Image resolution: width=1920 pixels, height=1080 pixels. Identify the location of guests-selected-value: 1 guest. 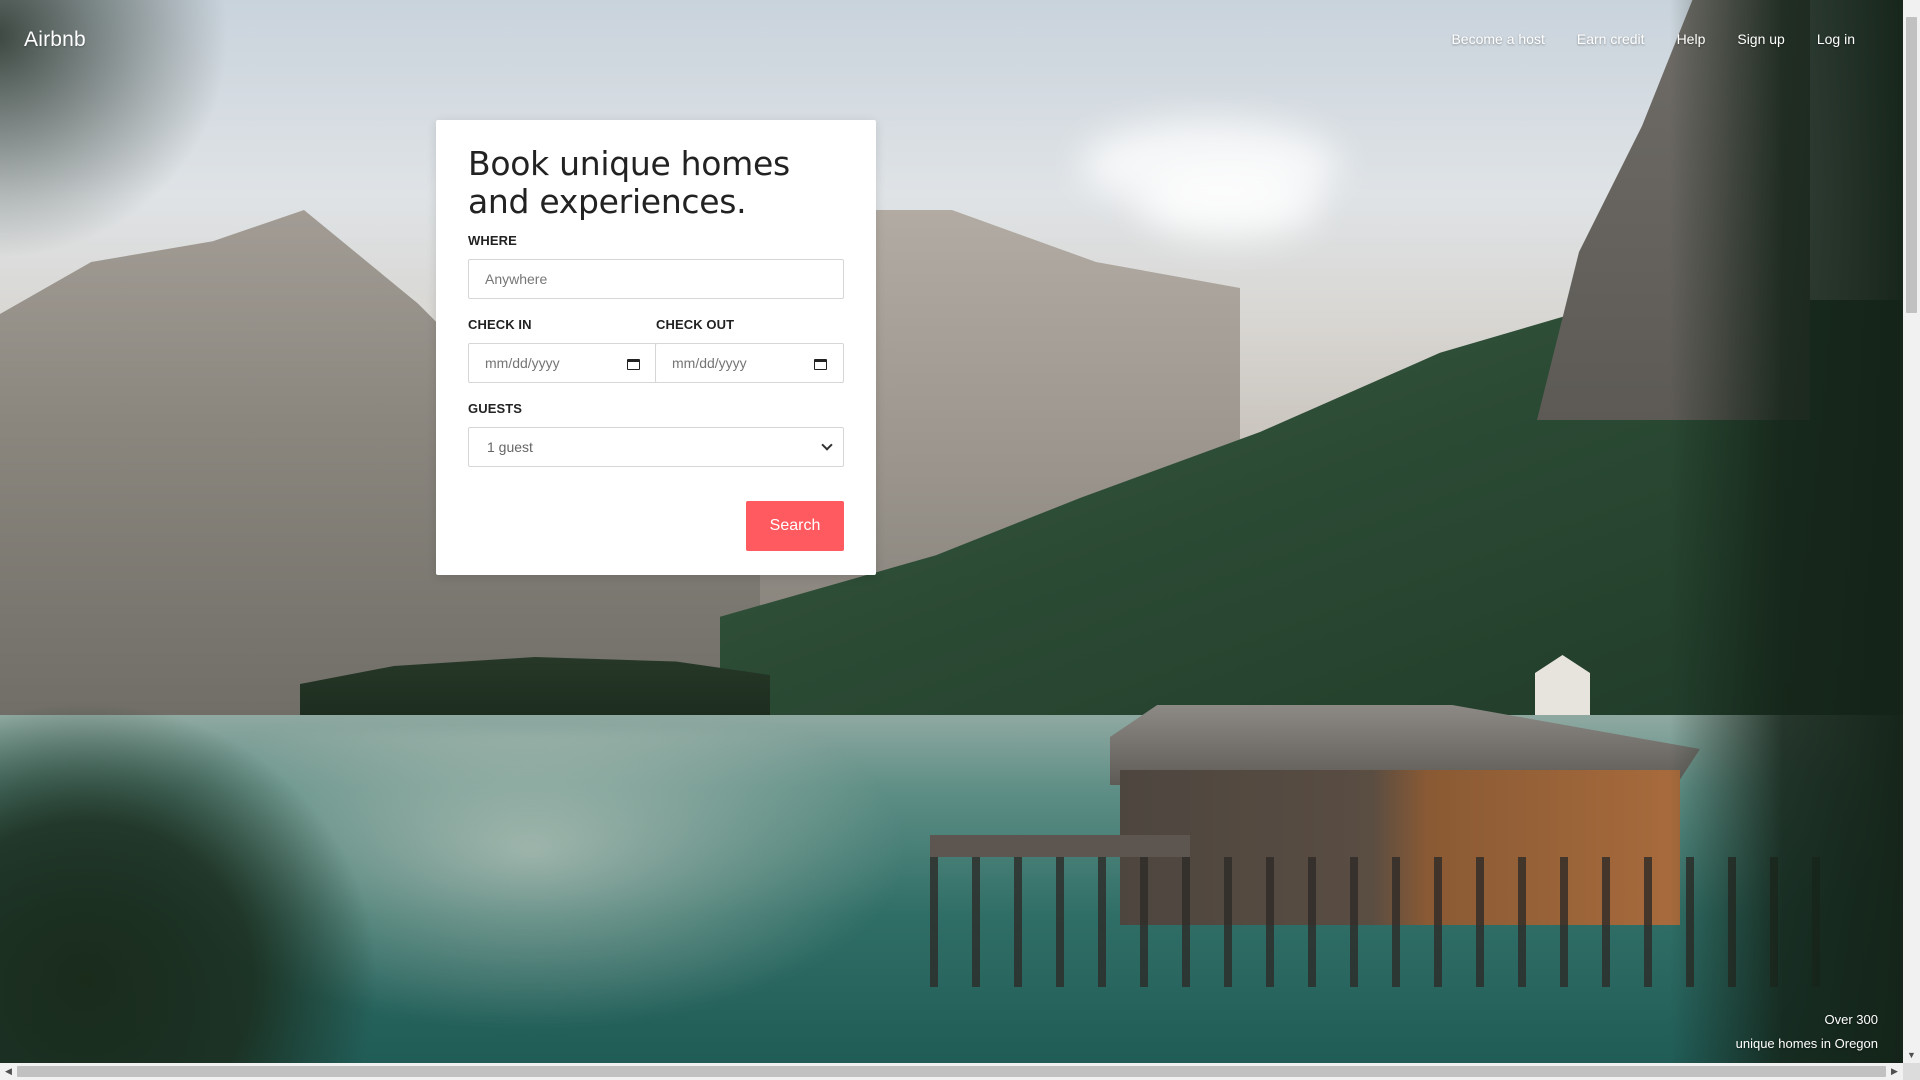
(510, 447).